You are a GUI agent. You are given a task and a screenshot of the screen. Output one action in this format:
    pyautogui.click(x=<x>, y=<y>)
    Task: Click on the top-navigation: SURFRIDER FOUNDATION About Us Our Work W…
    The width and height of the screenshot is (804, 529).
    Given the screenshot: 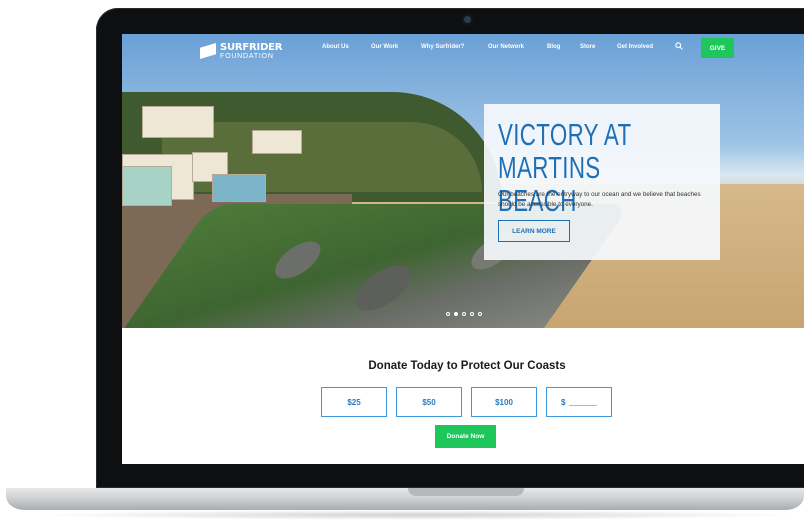 What is the action you would take?
    pyautogui.click(x=463, y=51)
    